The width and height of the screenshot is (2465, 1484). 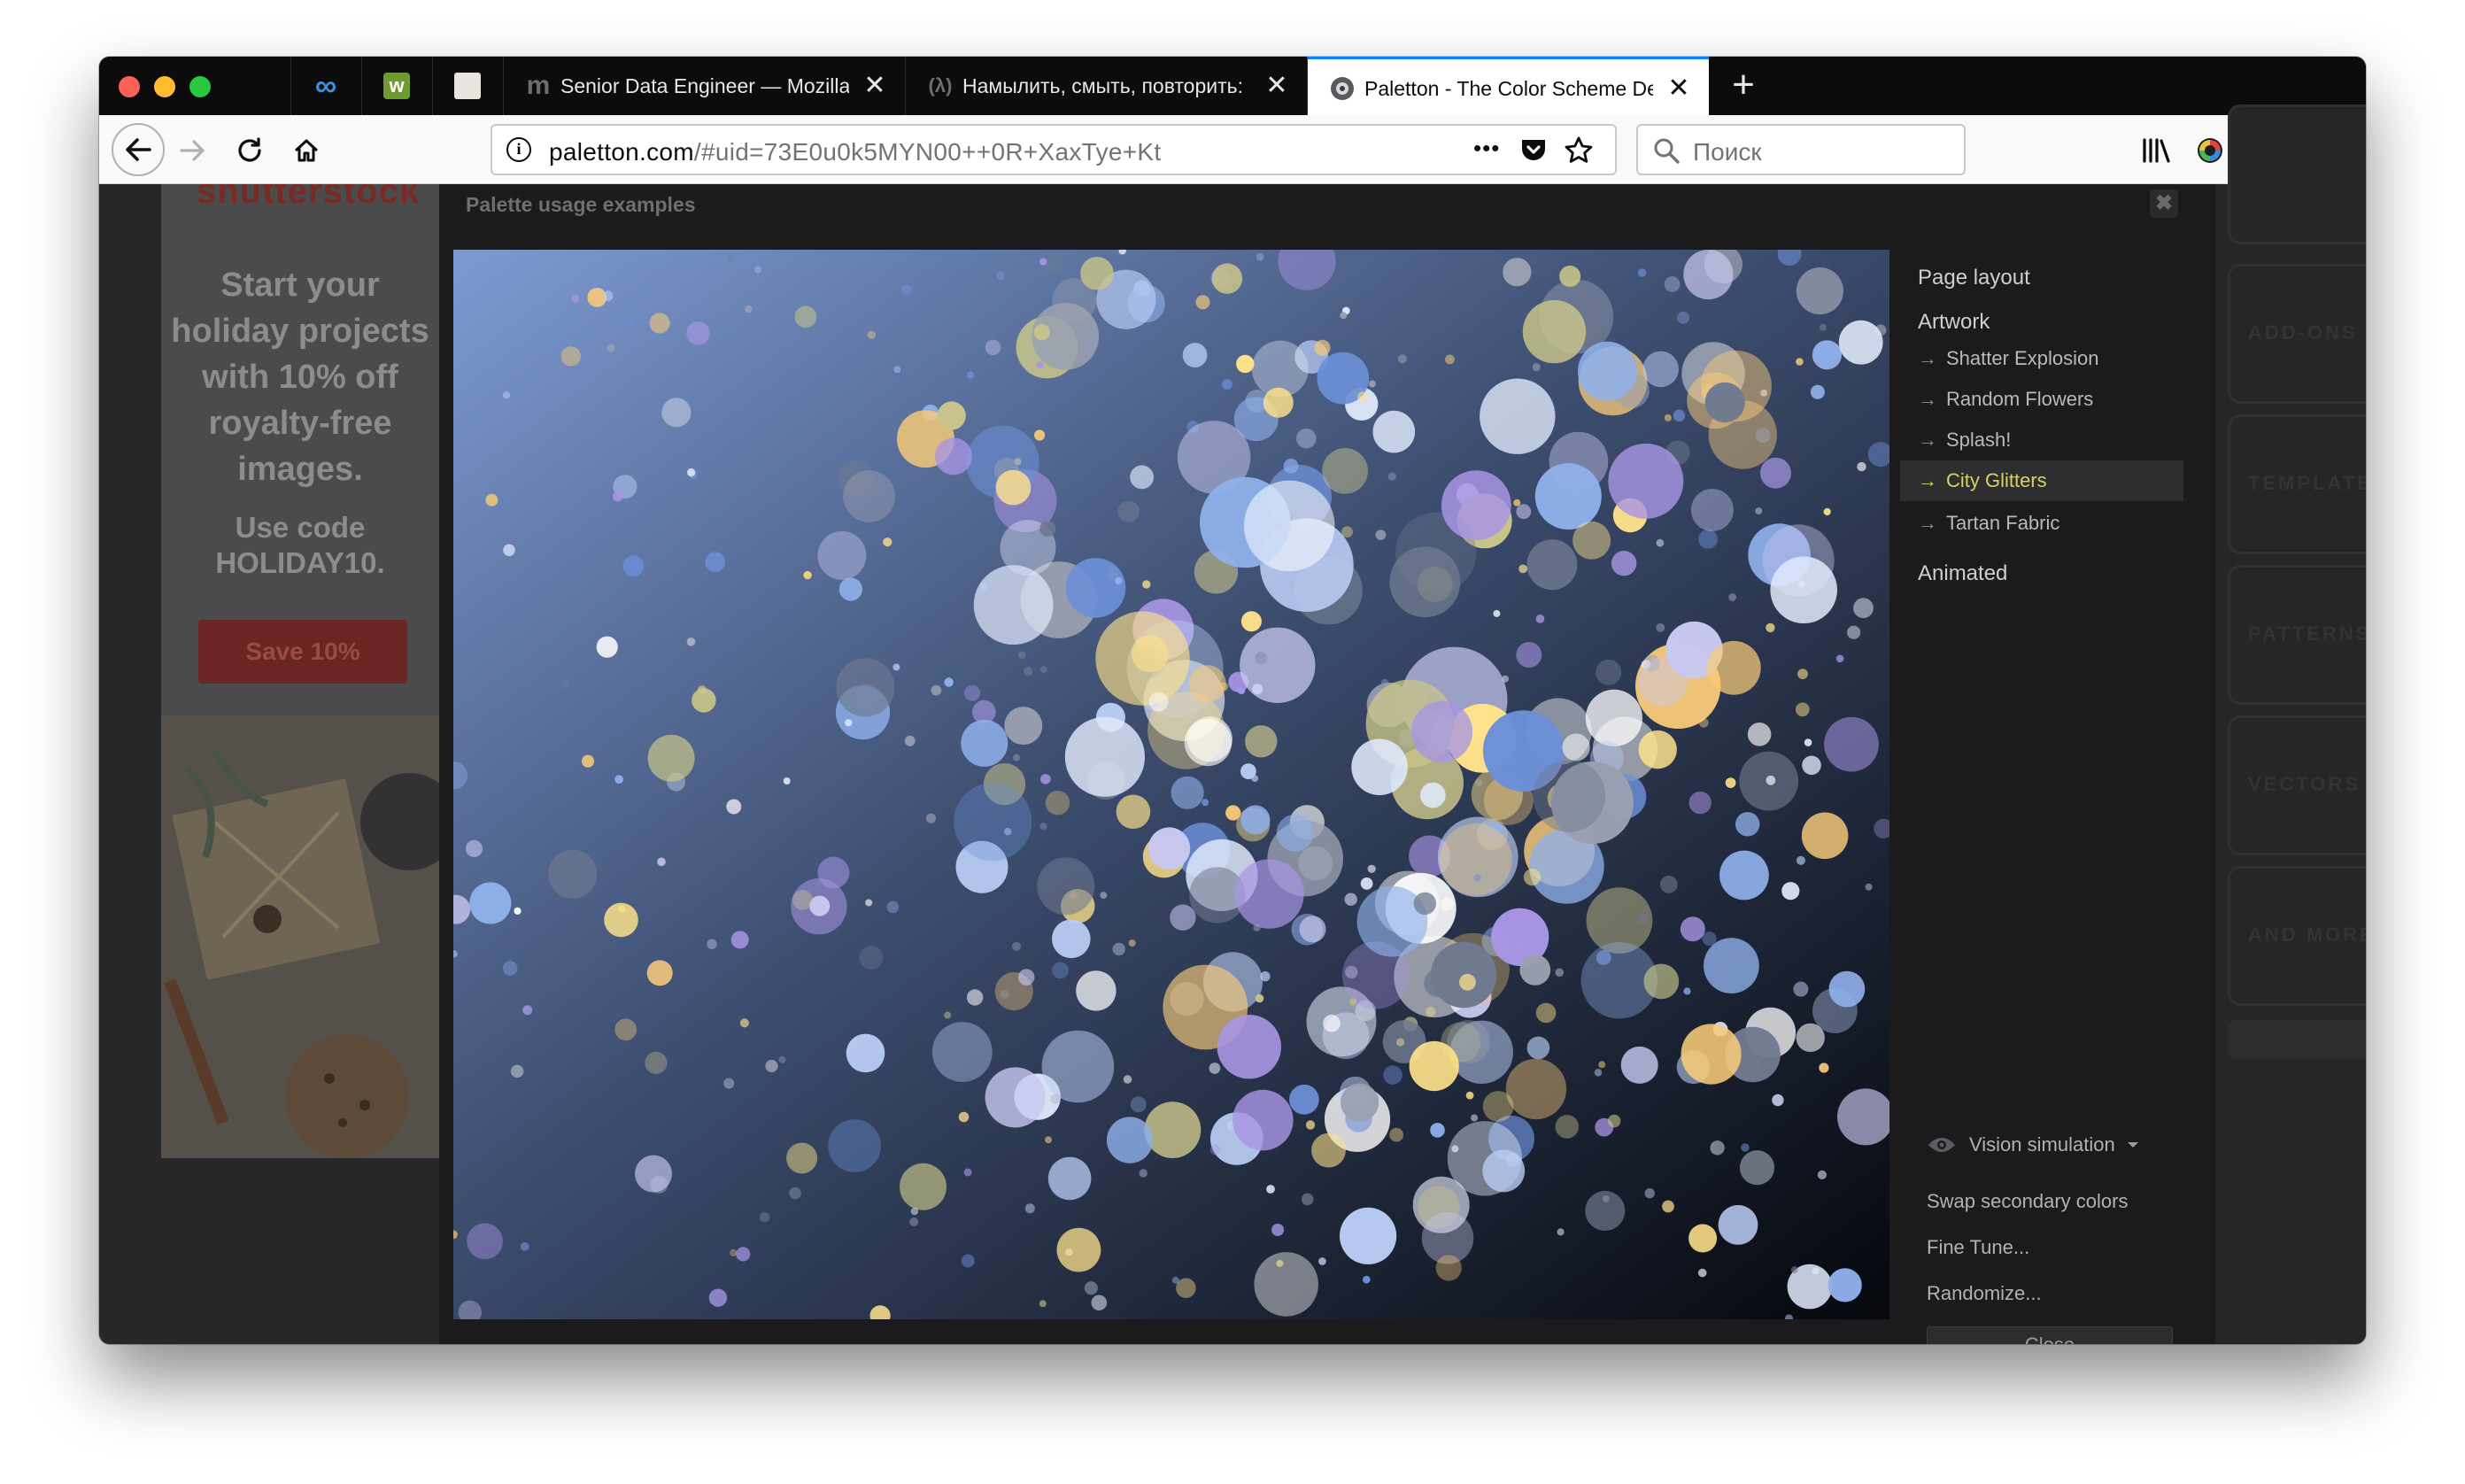 I want to click on swap-secondary-colors-button: Swap secondary colors, so click(x=2027, y=1201).